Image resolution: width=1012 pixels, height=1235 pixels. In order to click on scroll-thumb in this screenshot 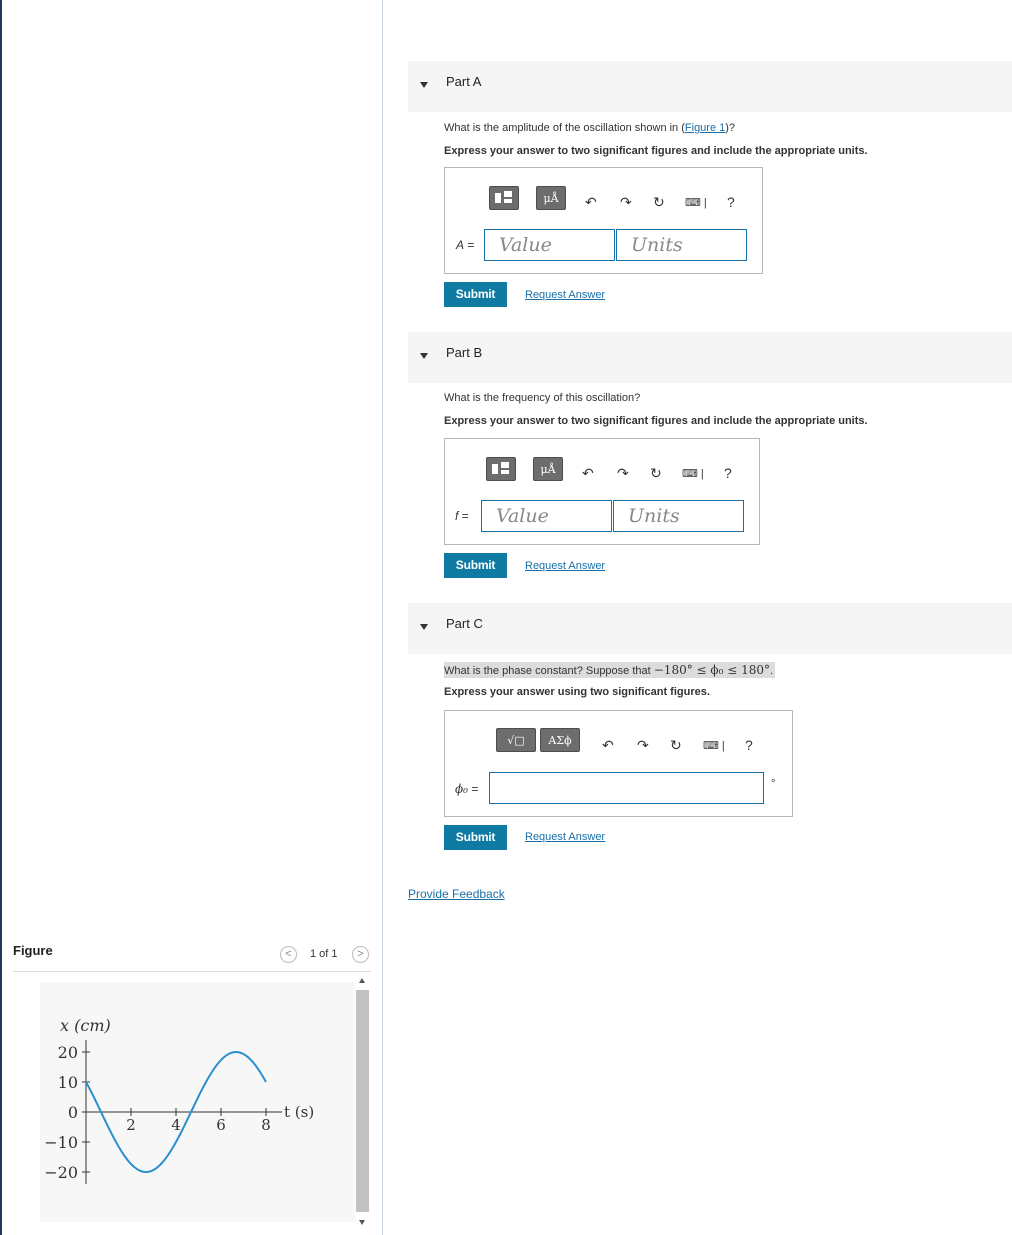, I will do `click(362, 1101)`.